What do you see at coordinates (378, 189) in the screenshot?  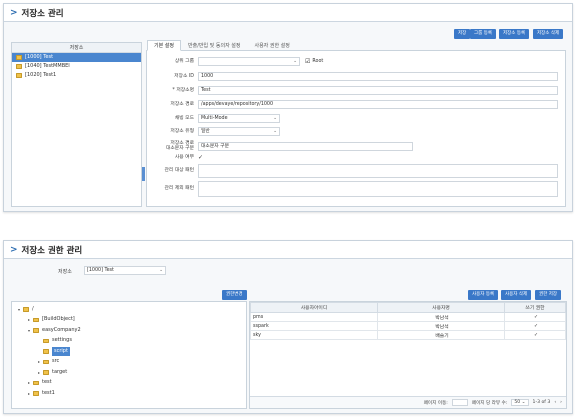 I see `mgr-exclude-pattern-field` at bounding box center [378, 189].